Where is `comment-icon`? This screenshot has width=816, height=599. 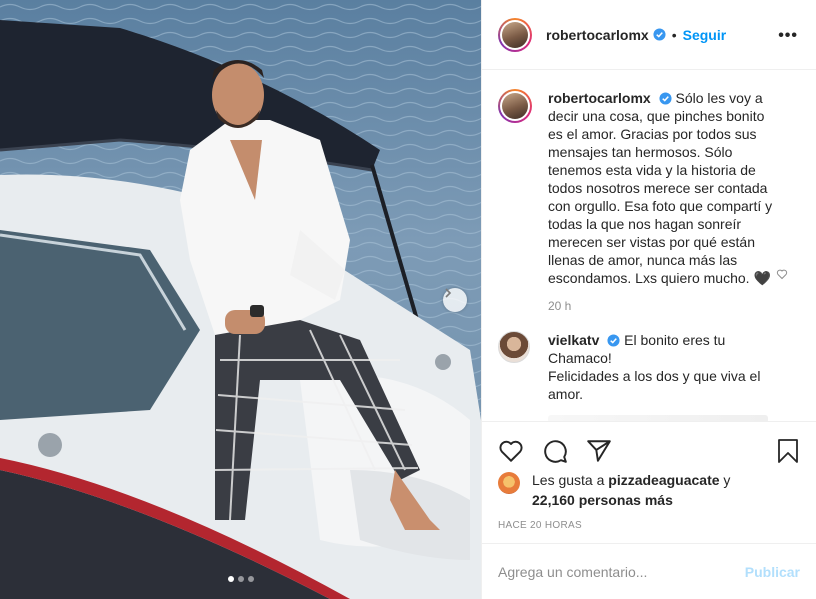
comment-icon is located at coordinates (555, 451).